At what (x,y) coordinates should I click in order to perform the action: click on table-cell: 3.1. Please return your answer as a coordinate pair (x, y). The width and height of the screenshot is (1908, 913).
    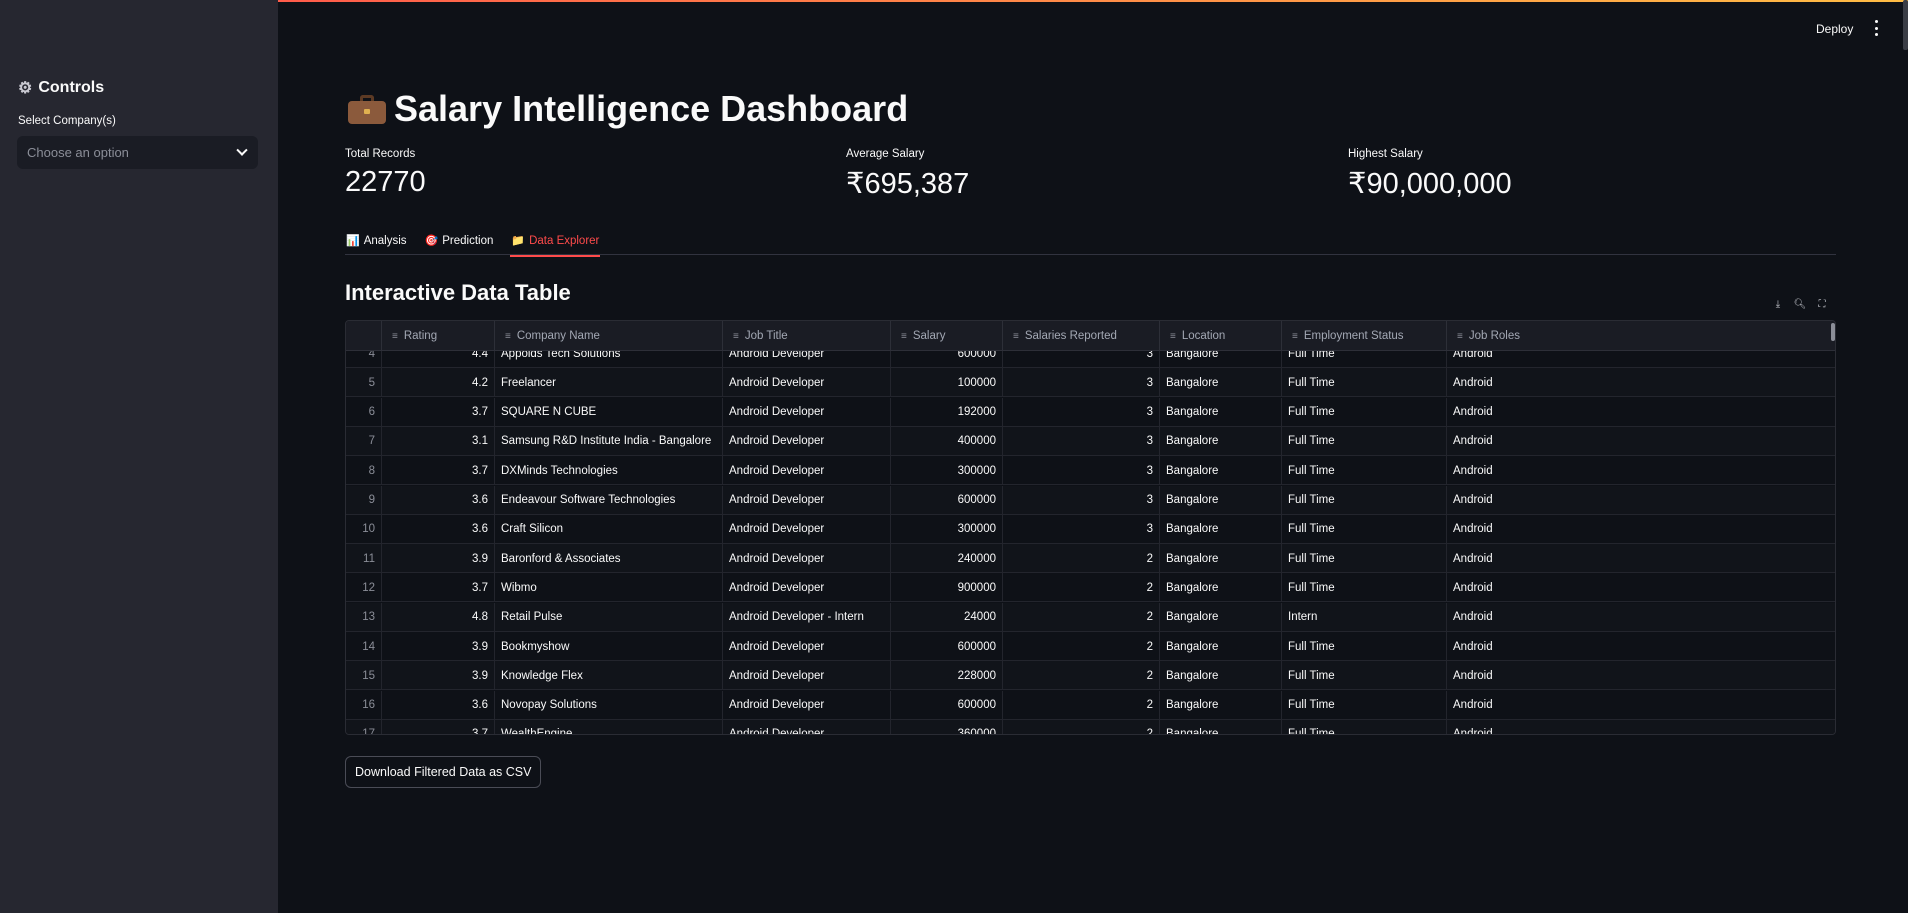
    Looking at the image, I should click on (438, 441).